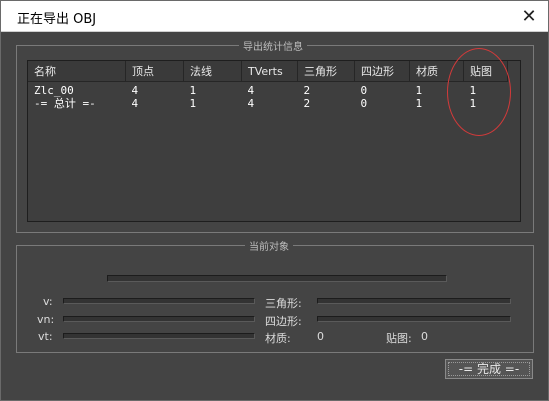  I want to click on column-header-tverts: TVerts, so click(269, 71).